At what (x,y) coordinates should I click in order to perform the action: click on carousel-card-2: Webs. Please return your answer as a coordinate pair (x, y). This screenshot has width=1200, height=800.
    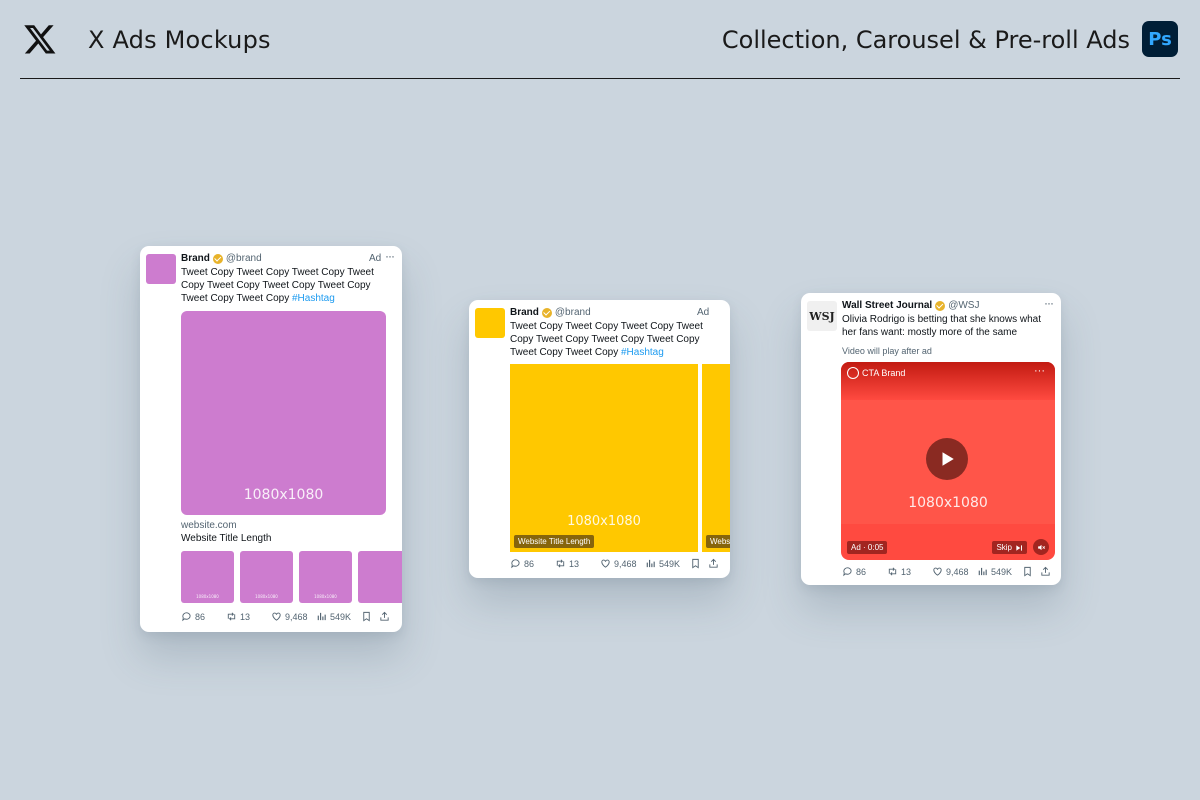
    Looking at the image, I should click on (716, 458).